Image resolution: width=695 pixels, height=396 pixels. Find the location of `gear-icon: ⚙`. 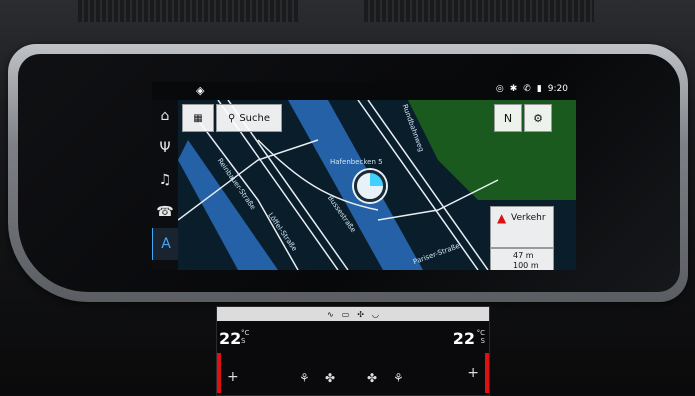

gear-icon: ⚙ is located at coordinates (538, 118).